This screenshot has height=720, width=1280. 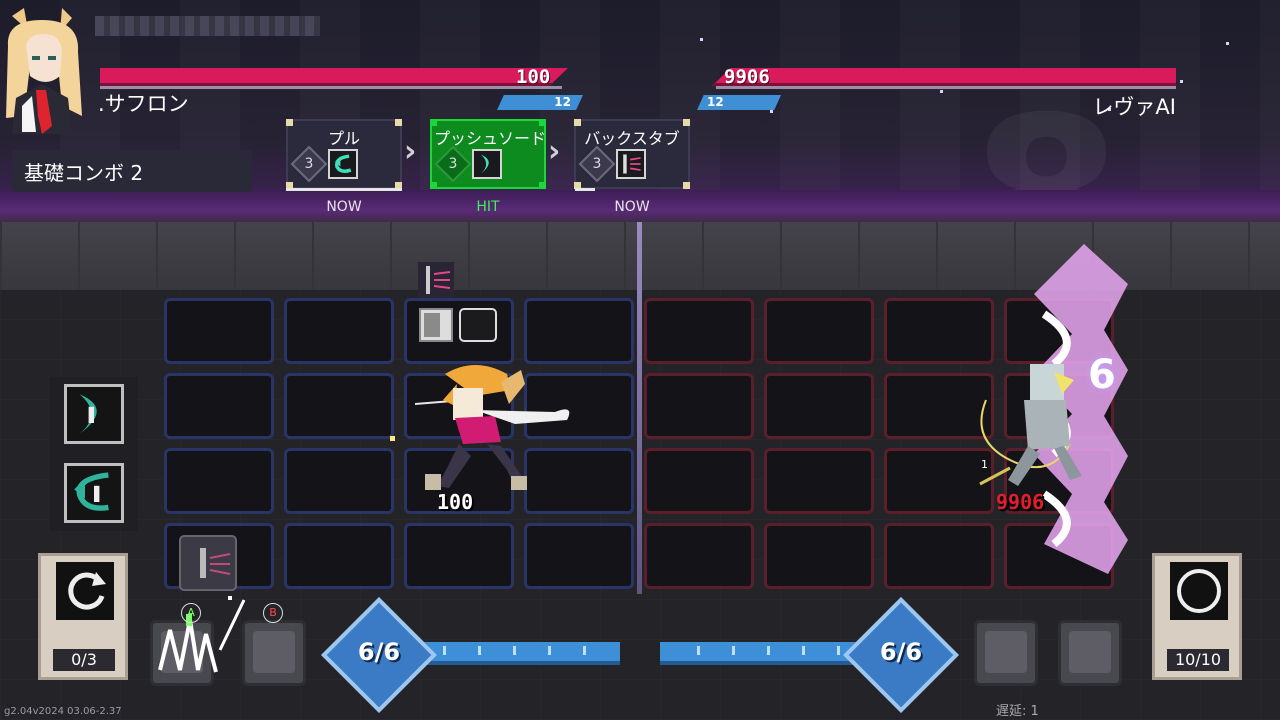 I want to click on reshuffle-icon, so click(x=87, y=591).